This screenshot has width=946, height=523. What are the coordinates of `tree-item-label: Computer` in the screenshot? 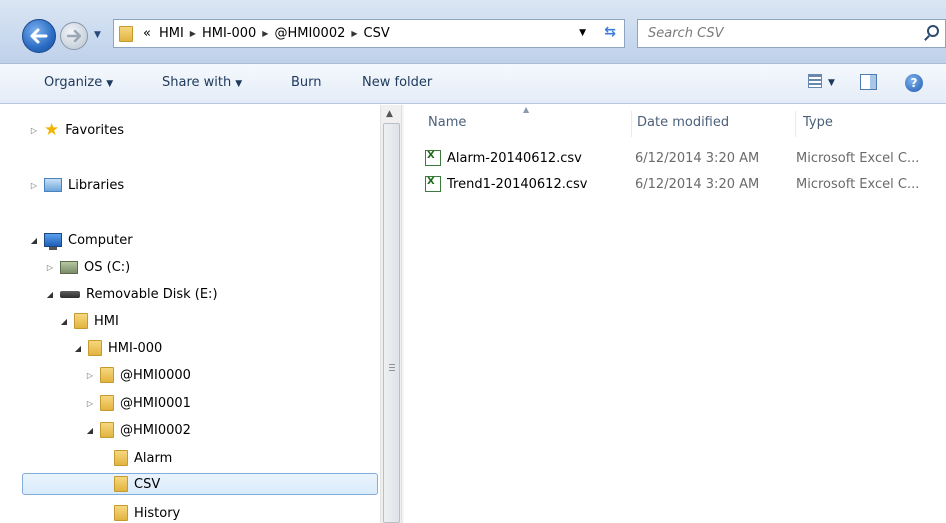 It's located at (100, 240).